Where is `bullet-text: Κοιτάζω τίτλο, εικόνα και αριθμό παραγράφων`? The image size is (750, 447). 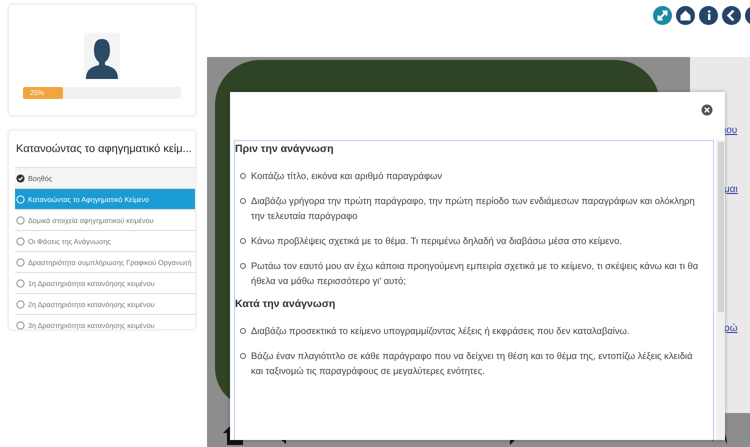 bullet-text: Κοιτάζω τίτλο, εικόνα και αριθμό παραγράφων is located at coordinates (346, 176).